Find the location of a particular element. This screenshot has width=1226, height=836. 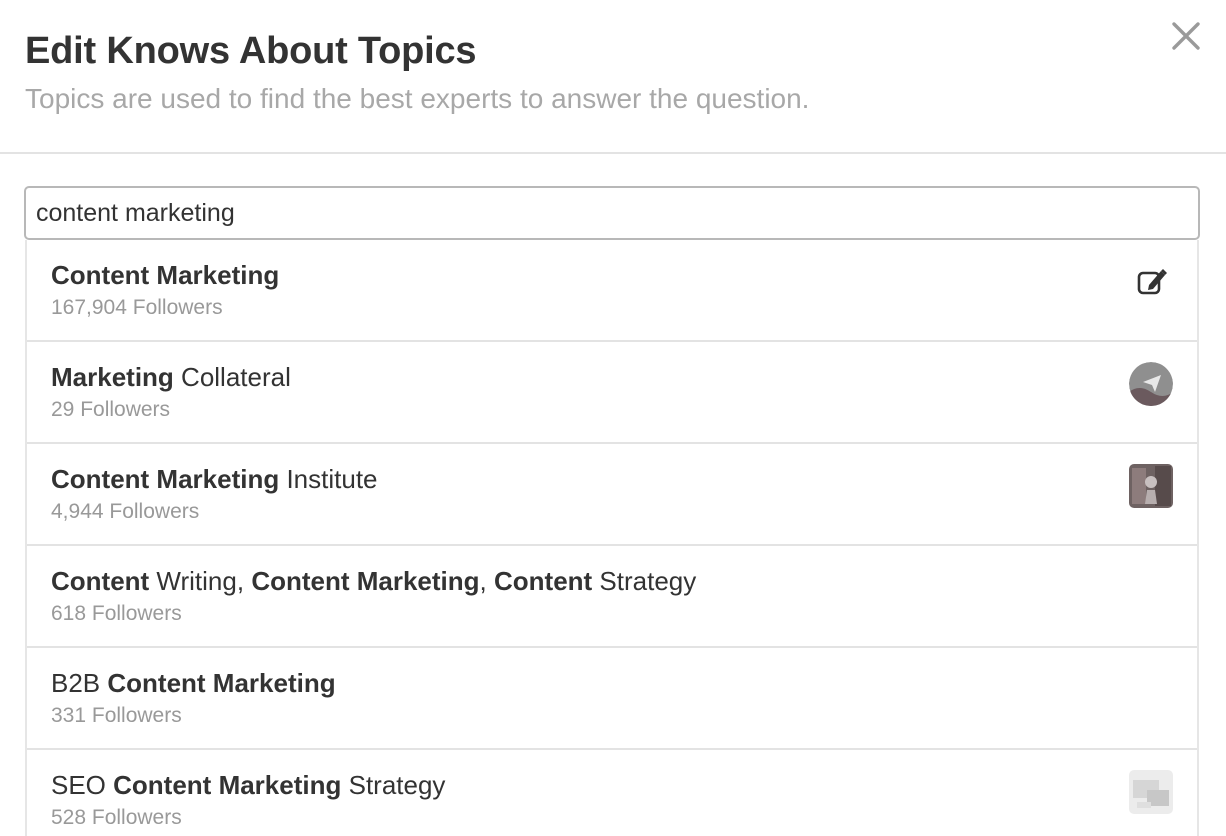

topic-name-text: , is located at coordinates (486, 581).